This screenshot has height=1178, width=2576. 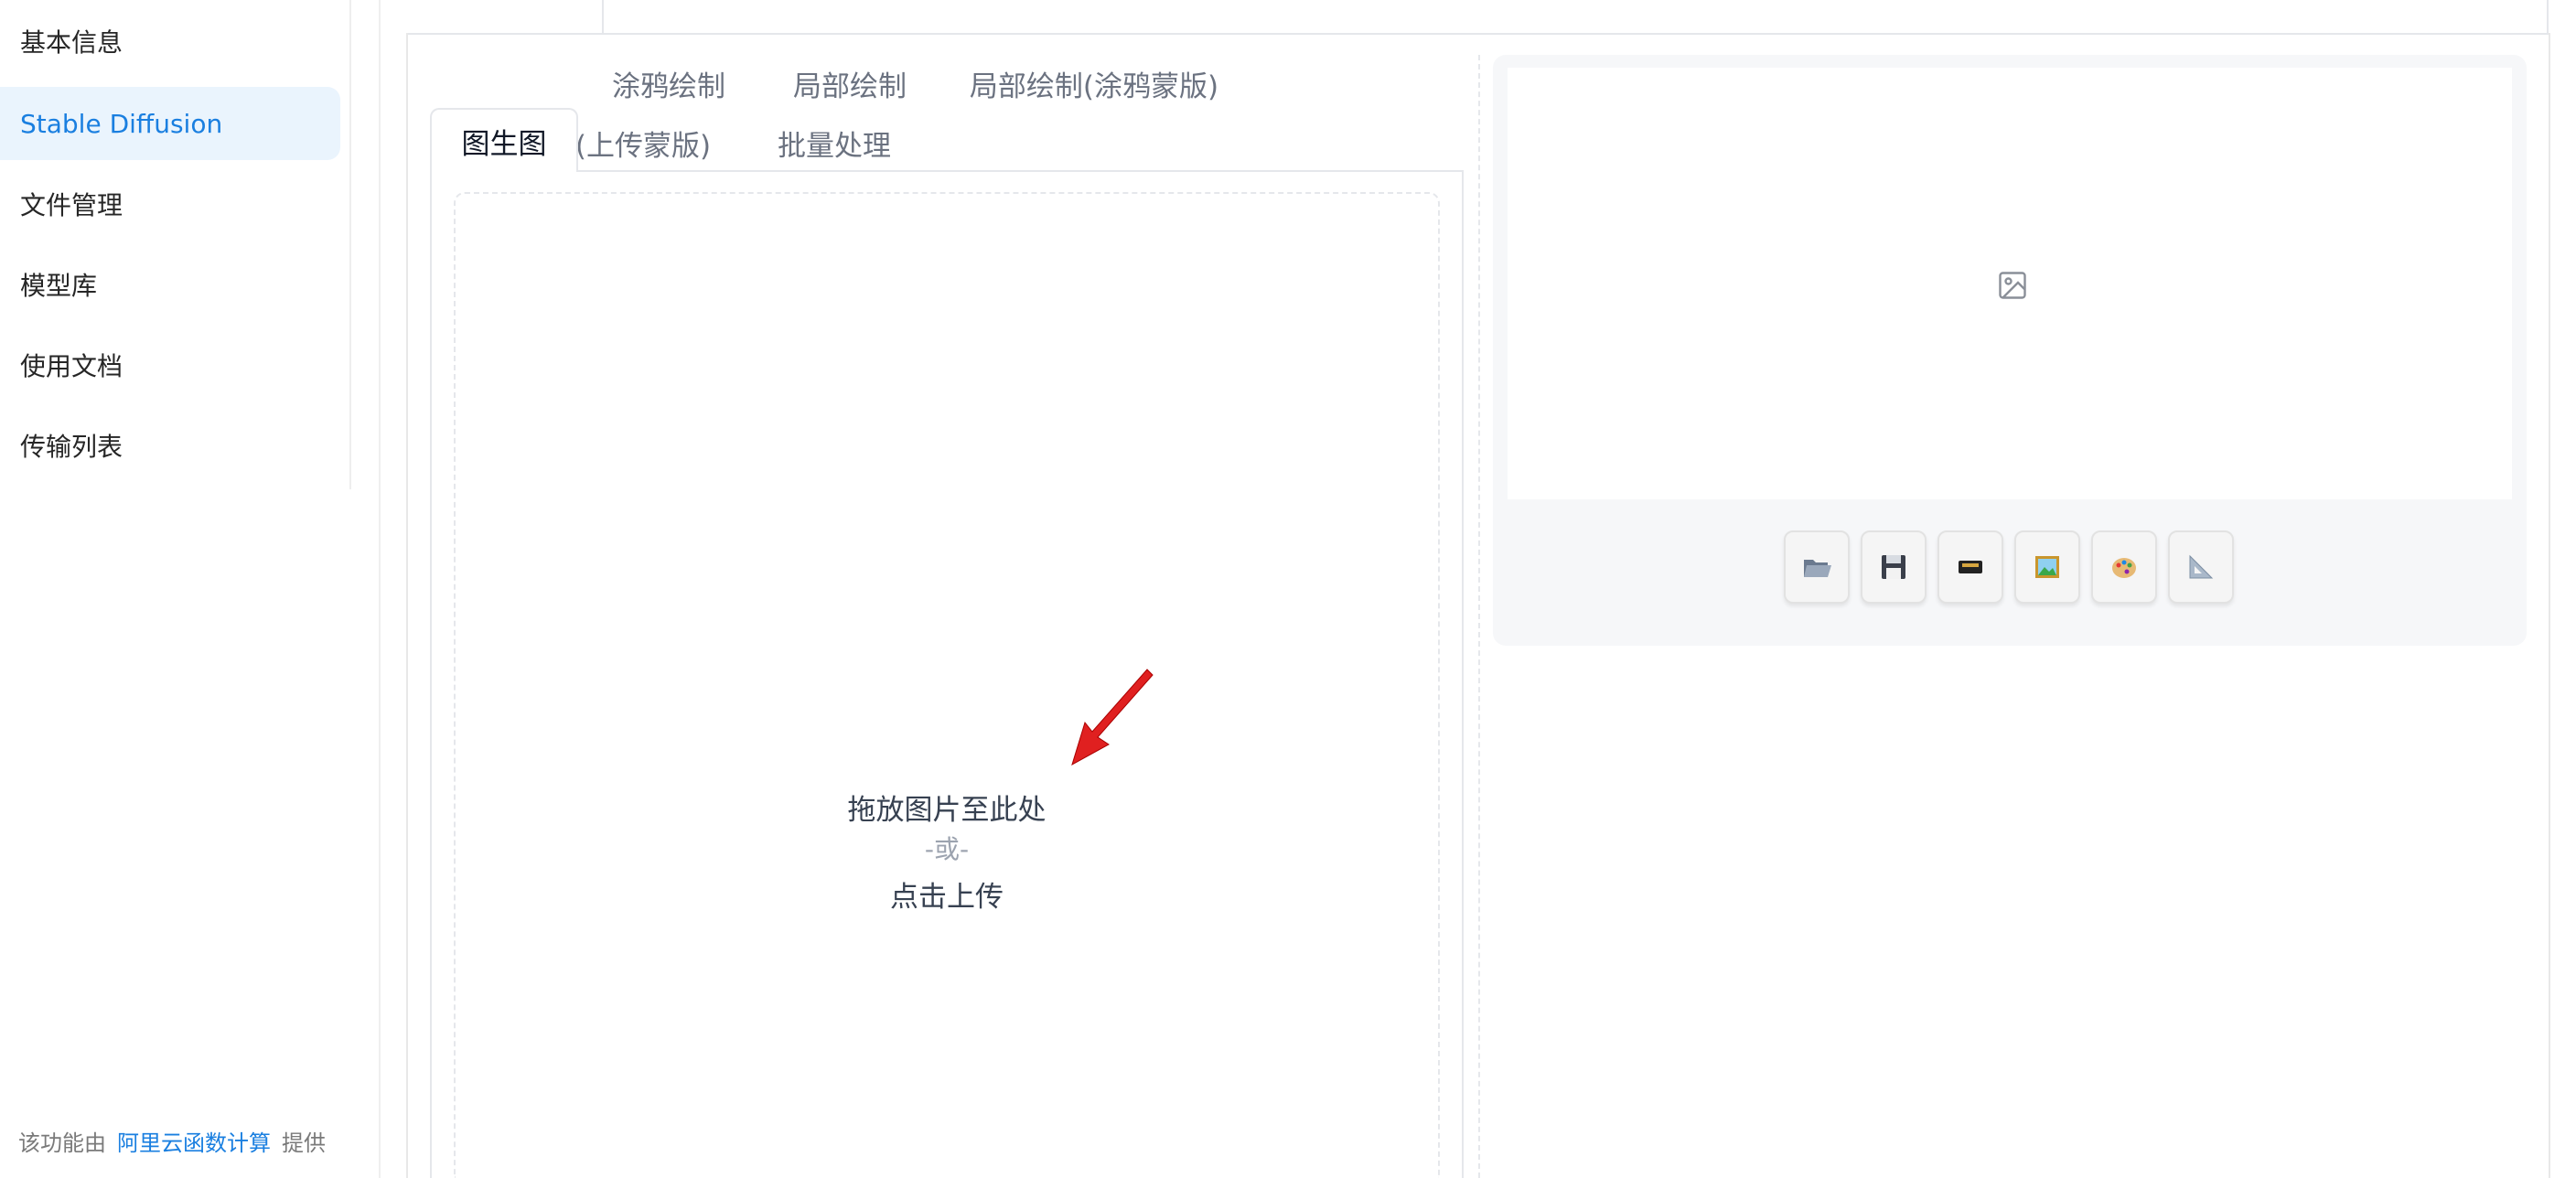 I want to click on sidebar-item-stable-diffusion: Stable Diffusion, so click(x=170, y=123).